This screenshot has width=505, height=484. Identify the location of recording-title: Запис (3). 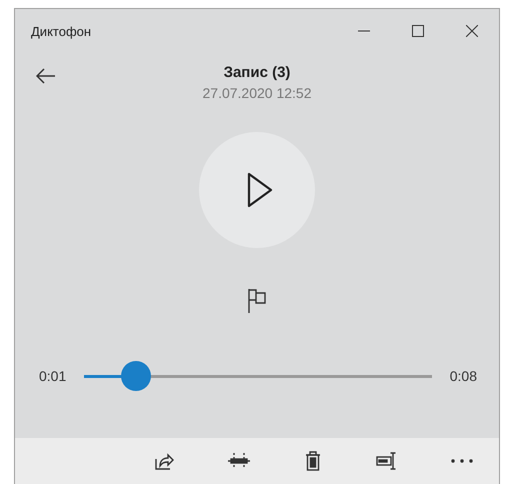
(257, 72).